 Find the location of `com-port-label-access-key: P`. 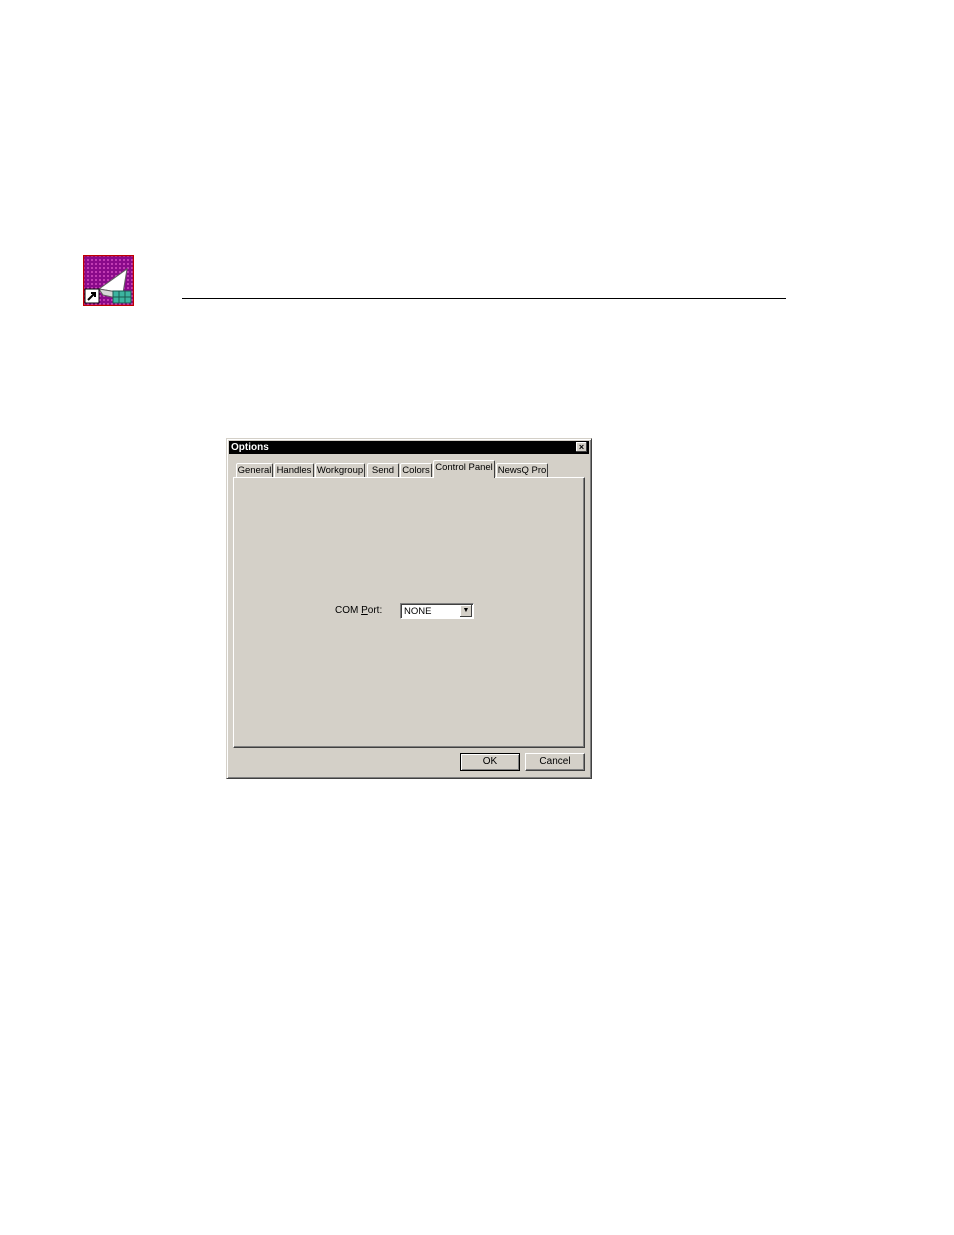

com-port-label-access-key: P is located at coordinates (364, 610).